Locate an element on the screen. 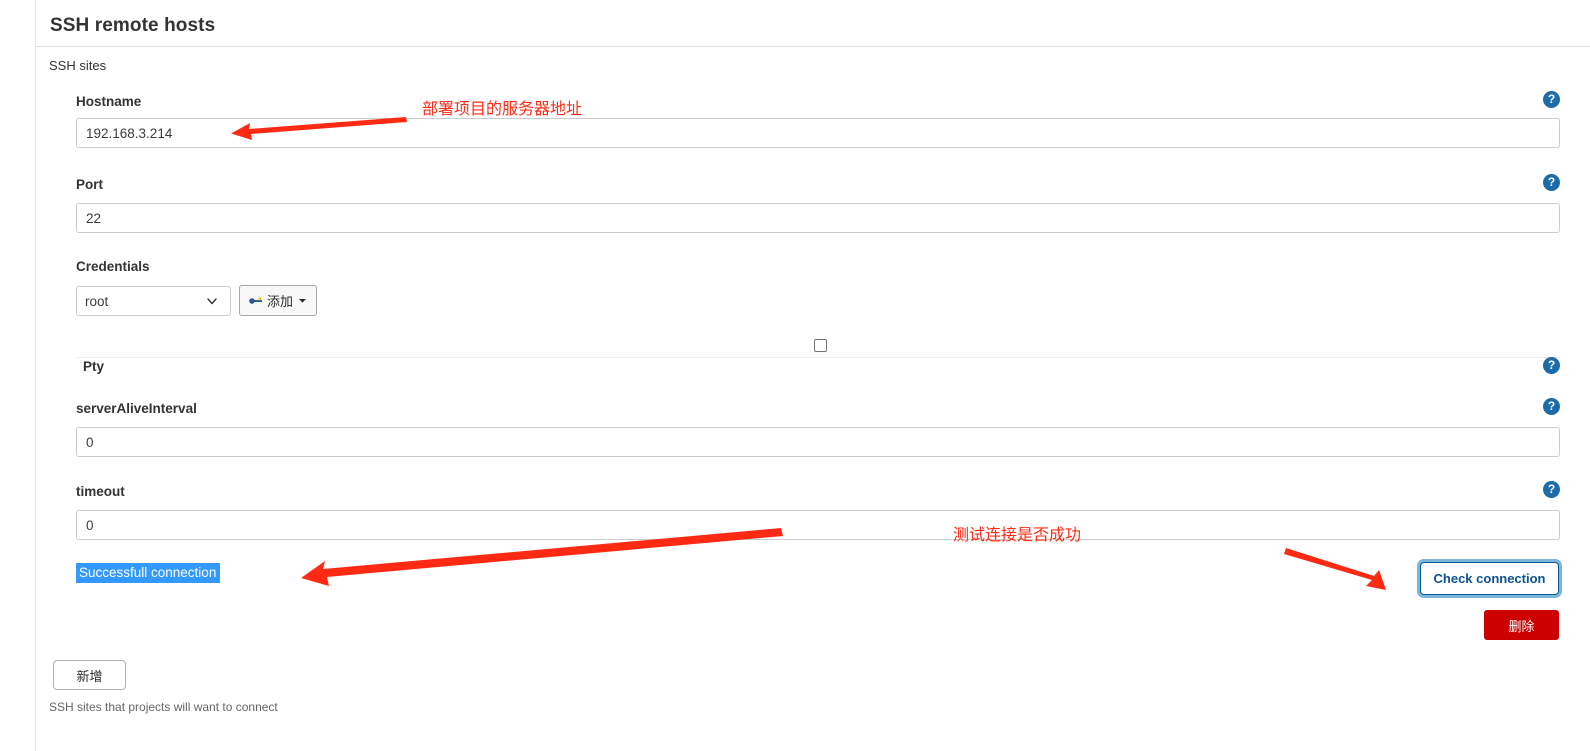 Image resolution: width=1590 pixels, height=751 pixels. server-alive-interval-help-icon: ? is located at coordinates (1551, 406).